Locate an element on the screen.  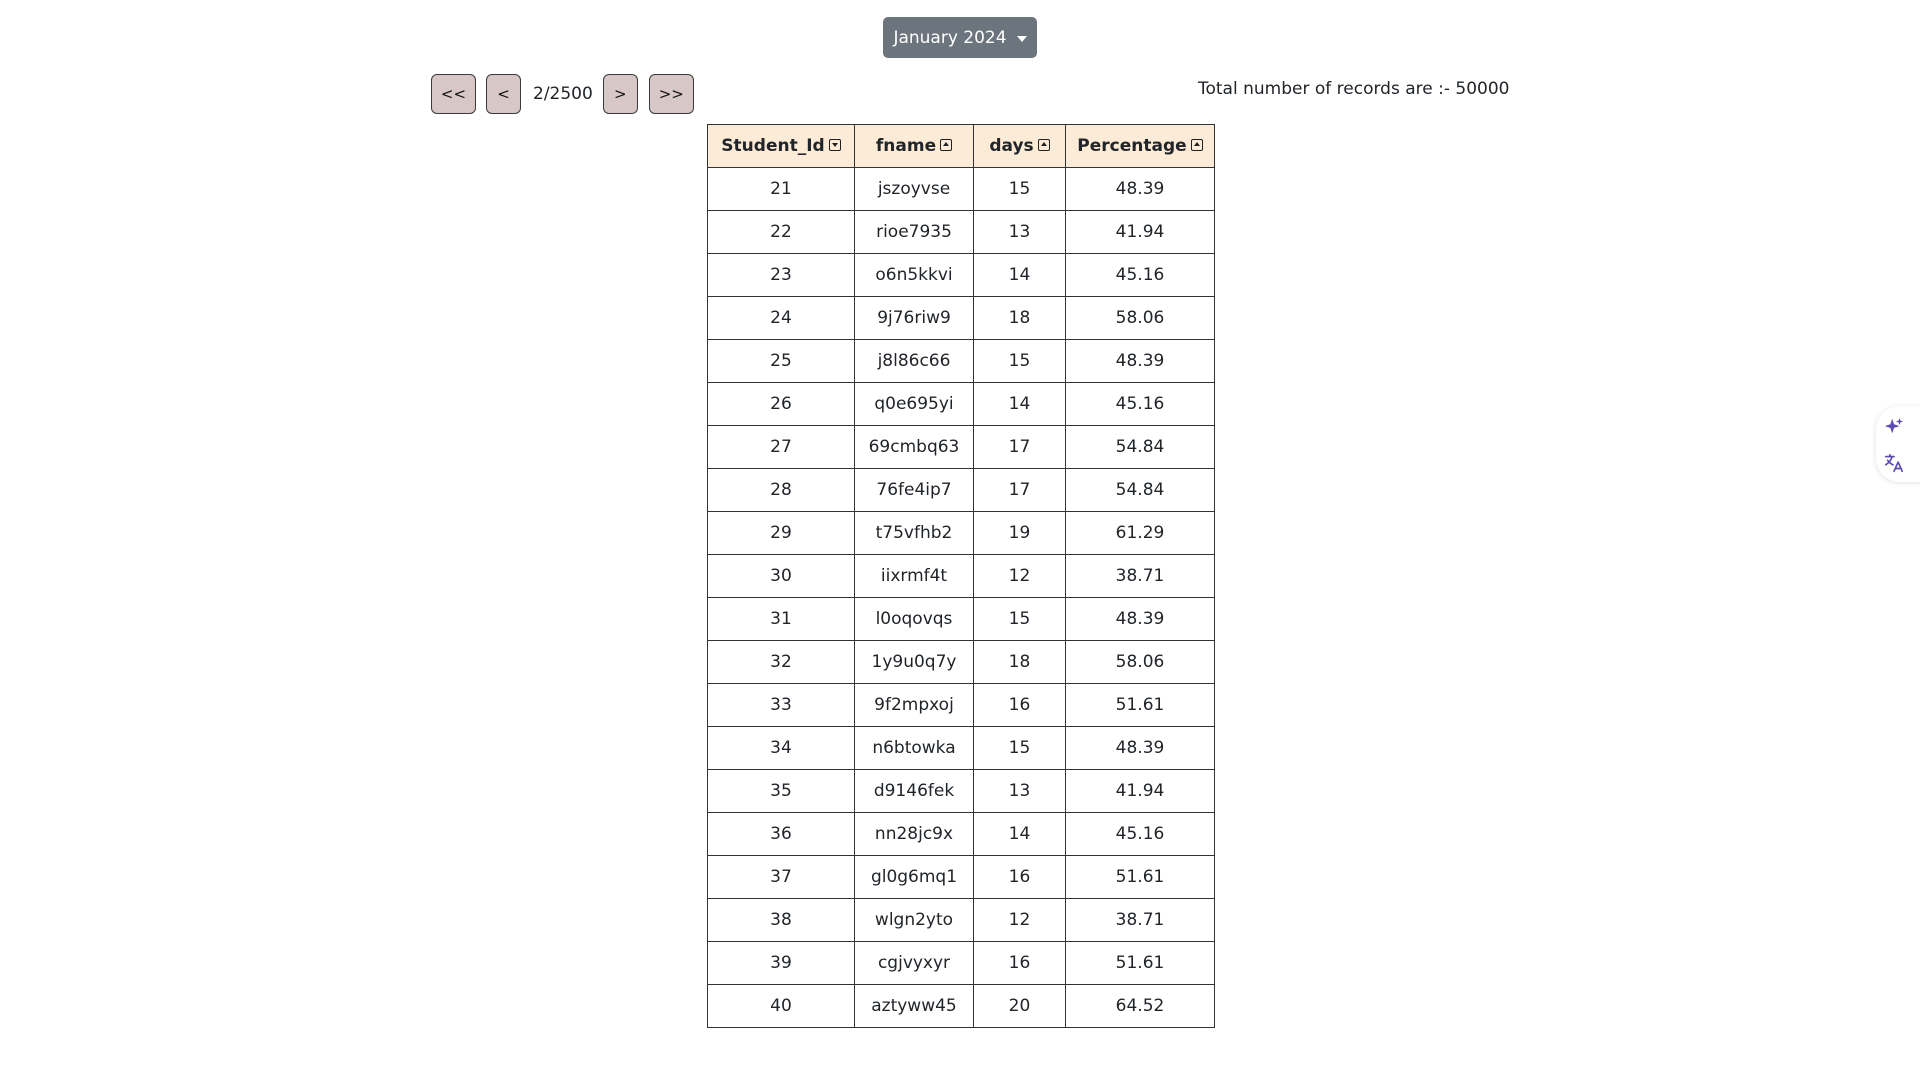
header-label: days is located at coordinates (1011, 146).